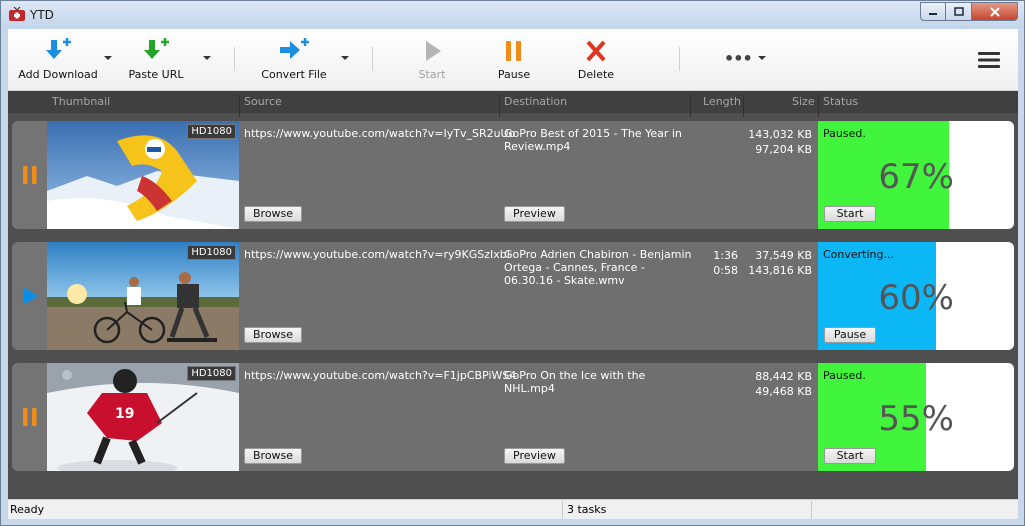 The height and width of the screenshot is (526, 1025). What do you see at coordinates (777, 263) in the screenshot?
I see `file-size: 37,549 KB 143,816 KB` at bounding box center [777, 263].